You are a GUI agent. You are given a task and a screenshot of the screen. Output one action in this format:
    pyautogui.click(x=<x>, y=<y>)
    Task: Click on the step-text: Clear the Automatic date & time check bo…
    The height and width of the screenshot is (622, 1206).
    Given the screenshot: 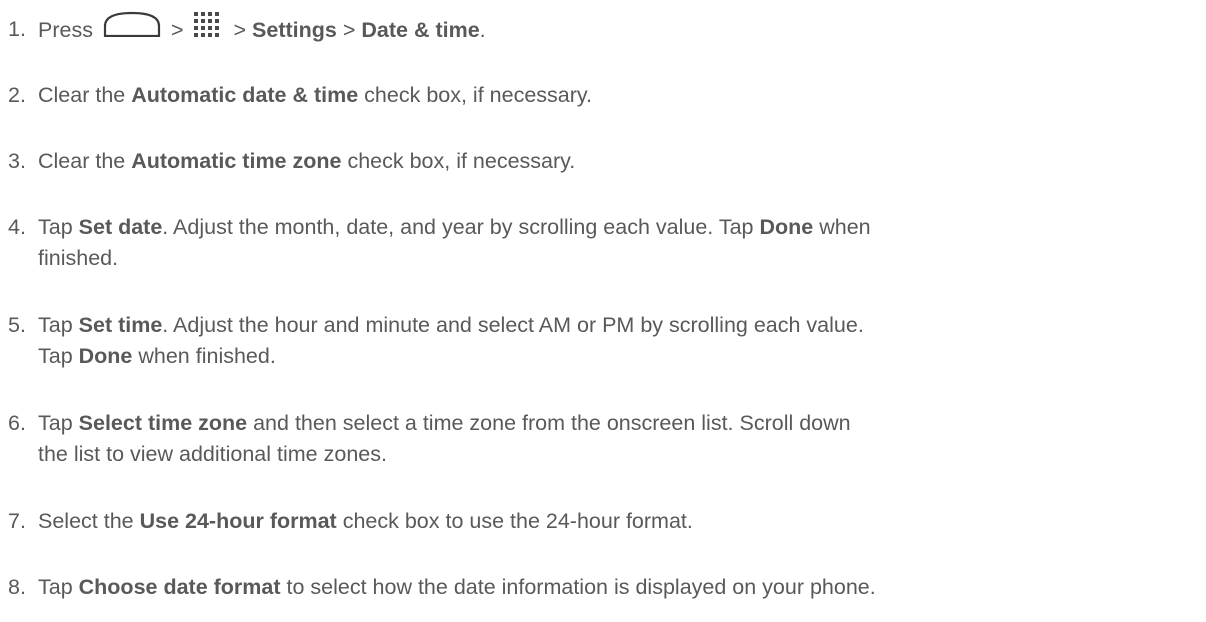 What is the action you would take?
    pyautogui.click(x=621, y=95)
    